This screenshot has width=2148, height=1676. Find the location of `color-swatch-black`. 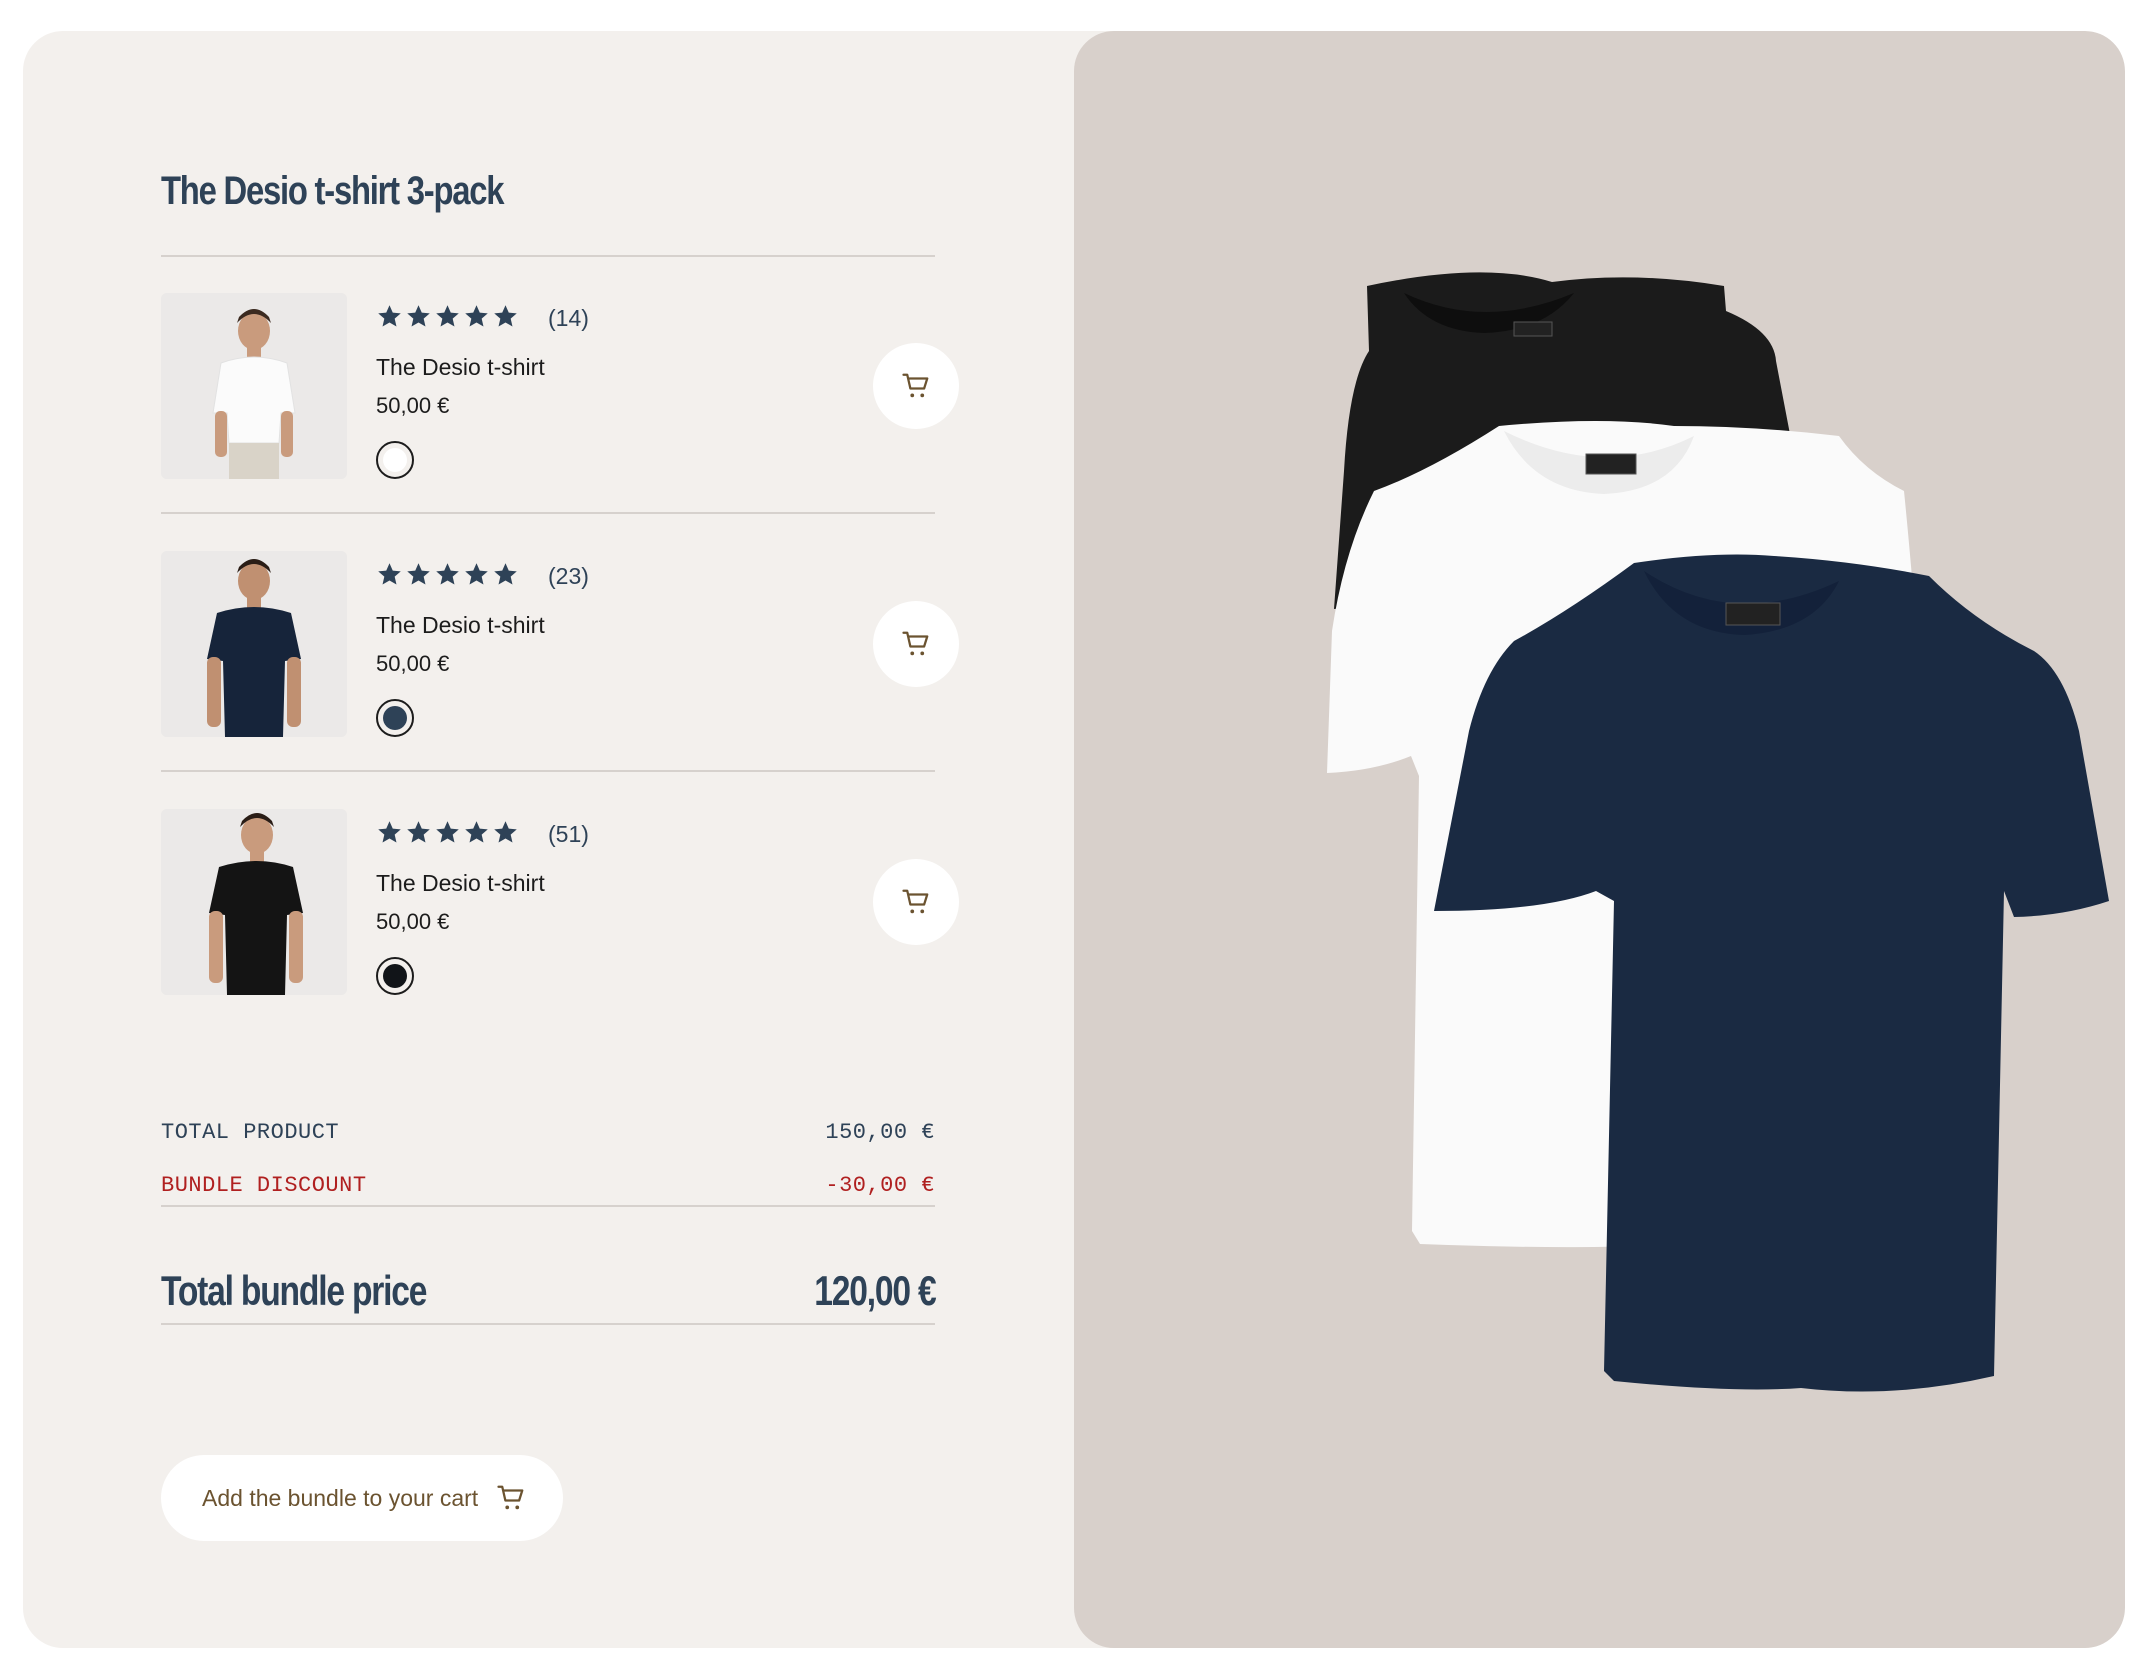

color-swatch-black is located at coordinates (395, 976).